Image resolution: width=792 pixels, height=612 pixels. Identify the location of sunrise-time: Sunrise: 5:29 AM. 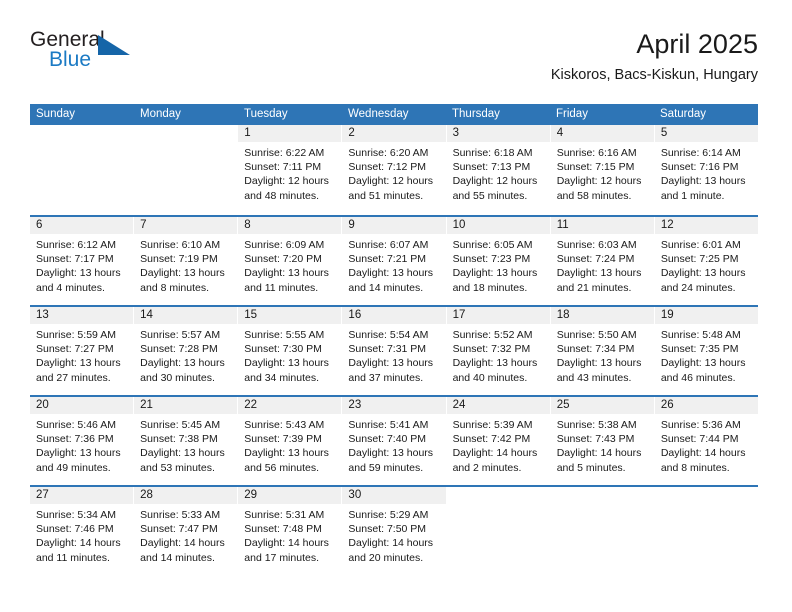
(388, 515).